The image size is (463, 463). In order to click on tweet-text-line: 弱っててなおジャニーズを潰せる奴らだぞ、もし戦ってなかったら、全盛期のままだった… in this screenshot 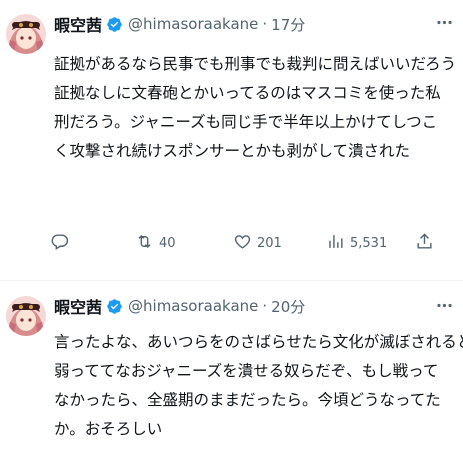, I will do `click(247, 400)`.